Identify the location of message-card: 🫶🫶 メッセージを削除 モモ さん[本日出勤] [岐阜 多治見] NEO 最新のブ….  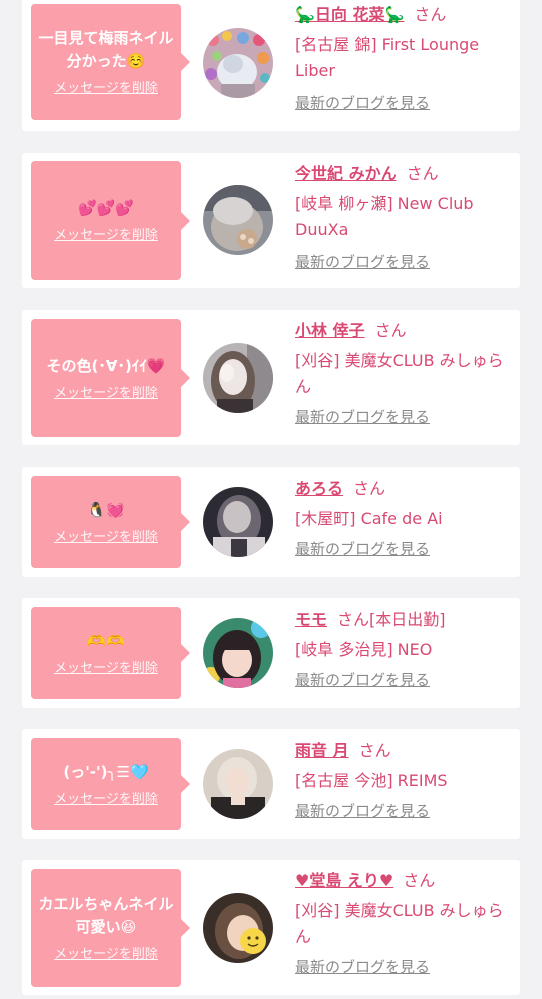
(271, 653).